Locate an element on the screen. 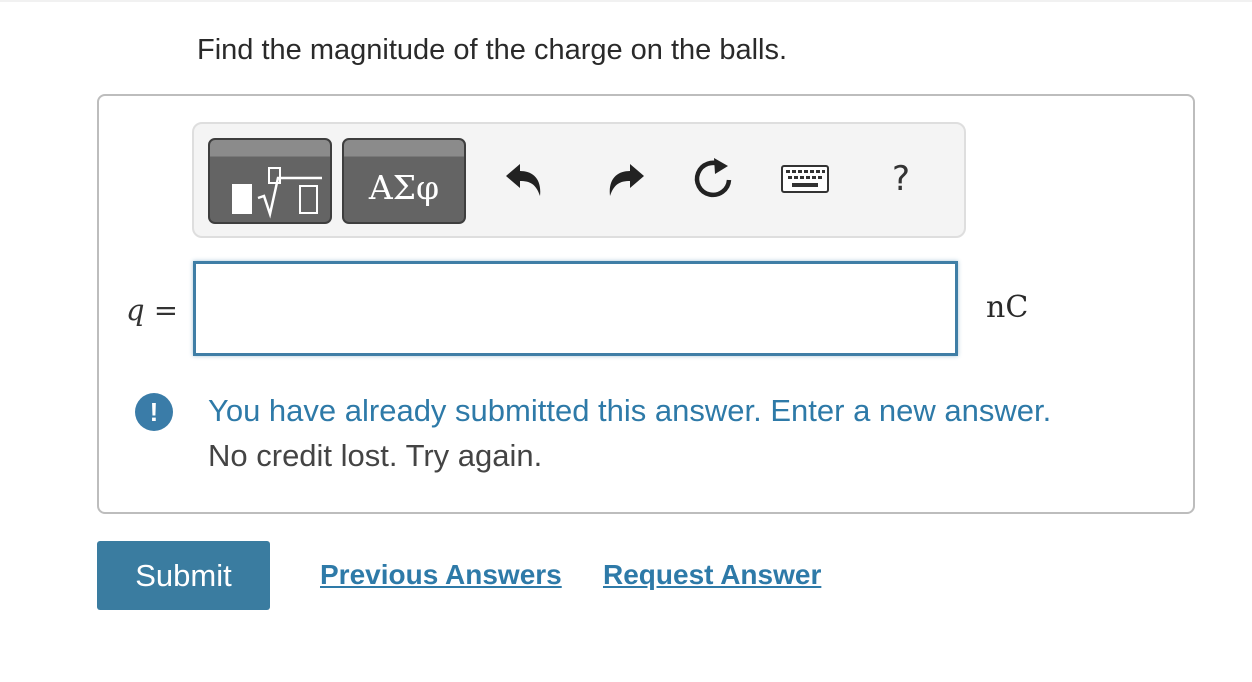  previous-answers-link: Previous Answers is located at coordinates (441, 575).